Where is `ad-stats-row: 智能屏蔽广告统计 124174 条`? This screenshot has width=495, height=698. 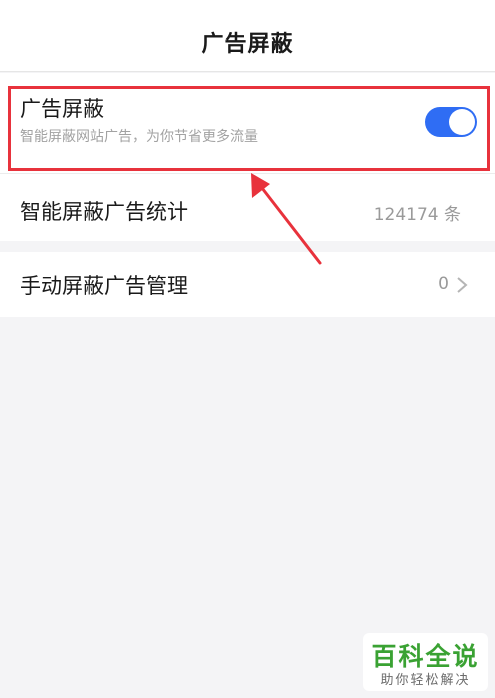 ad-stats-row: 智能屏蔽广告统计 124174 条 is located at coordinates (247, 207).